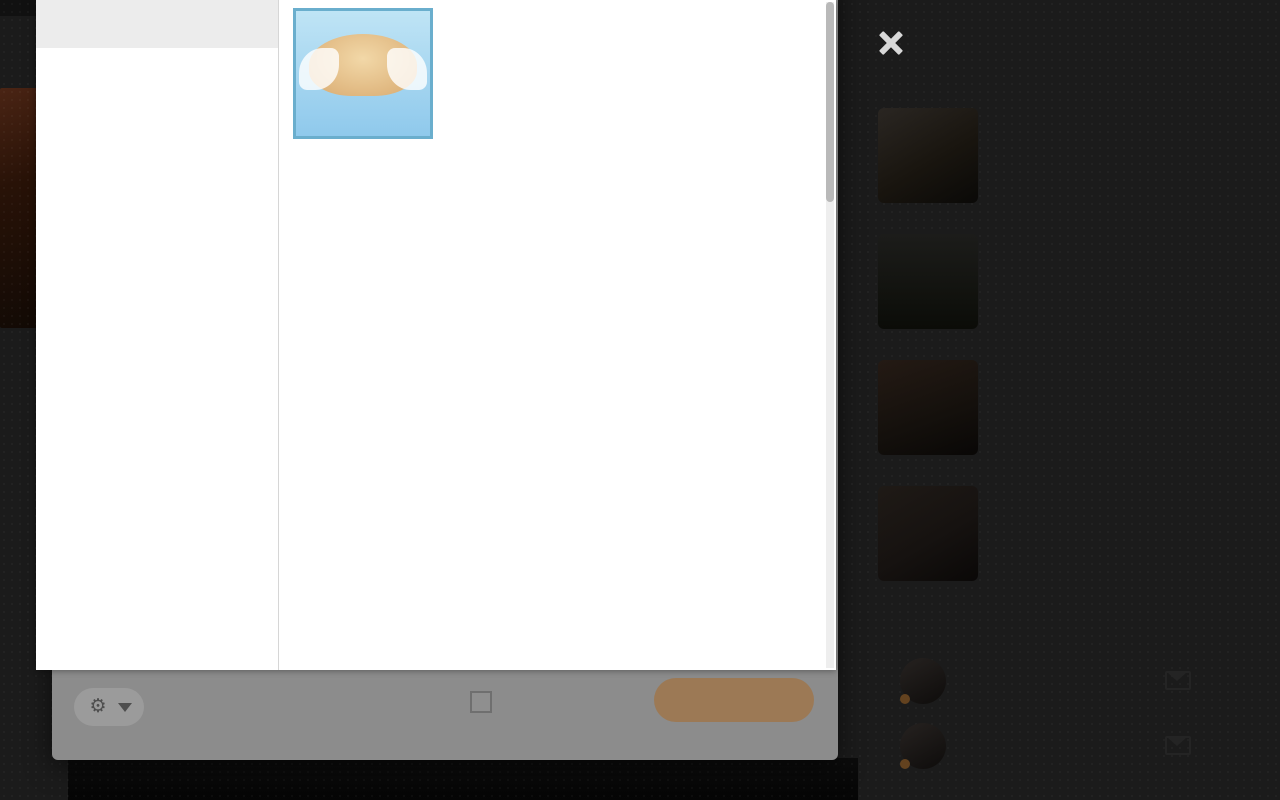  I want to click on chevron-down-icon, so click(125, 707).